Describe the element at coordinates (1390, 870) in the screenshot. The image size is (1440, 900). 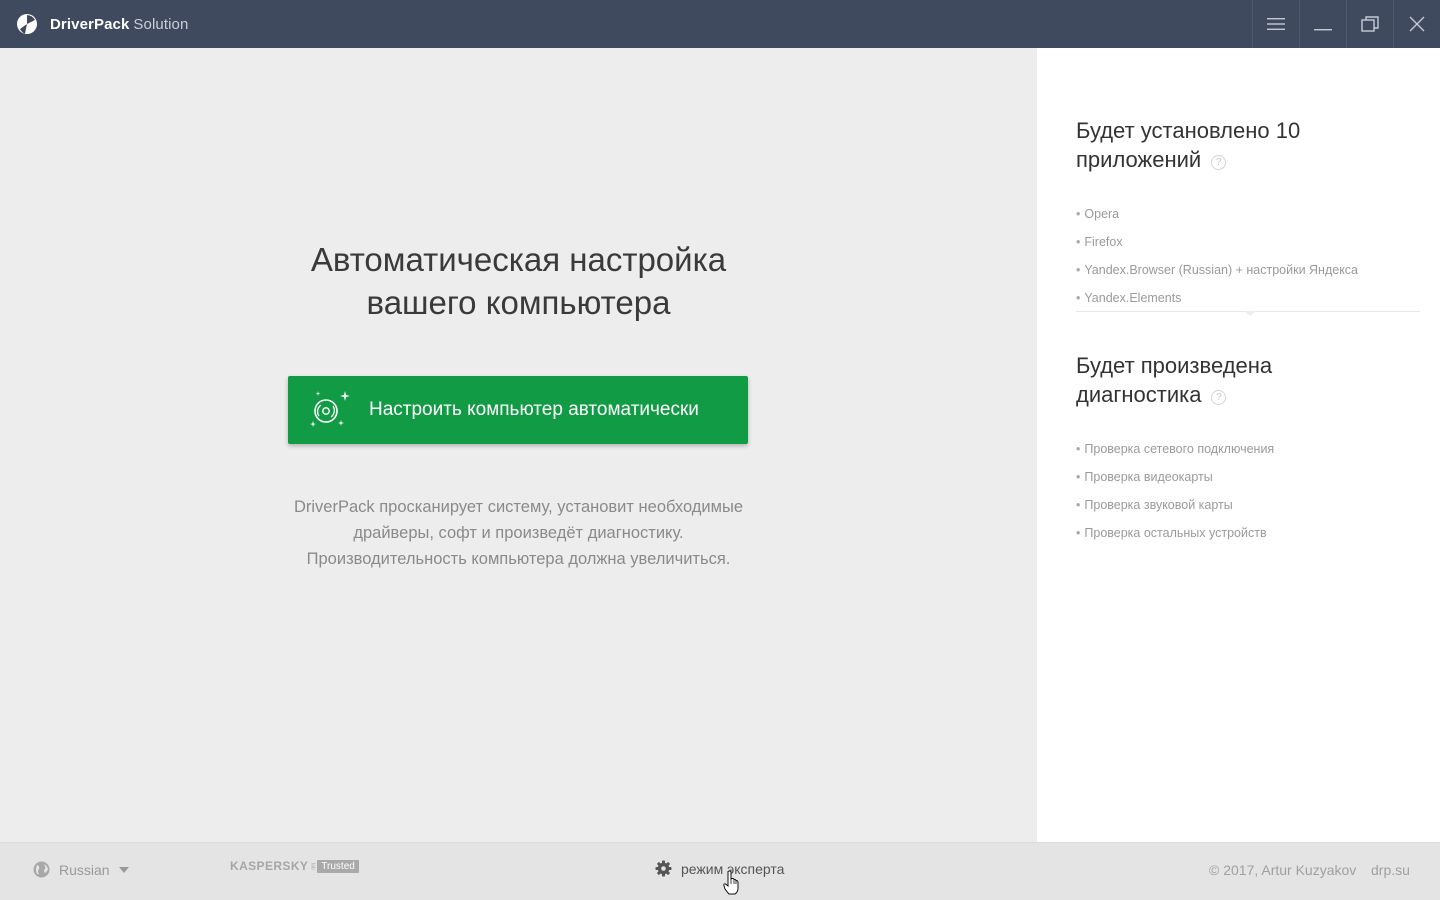
I see `site-link: drp.su` at that location.